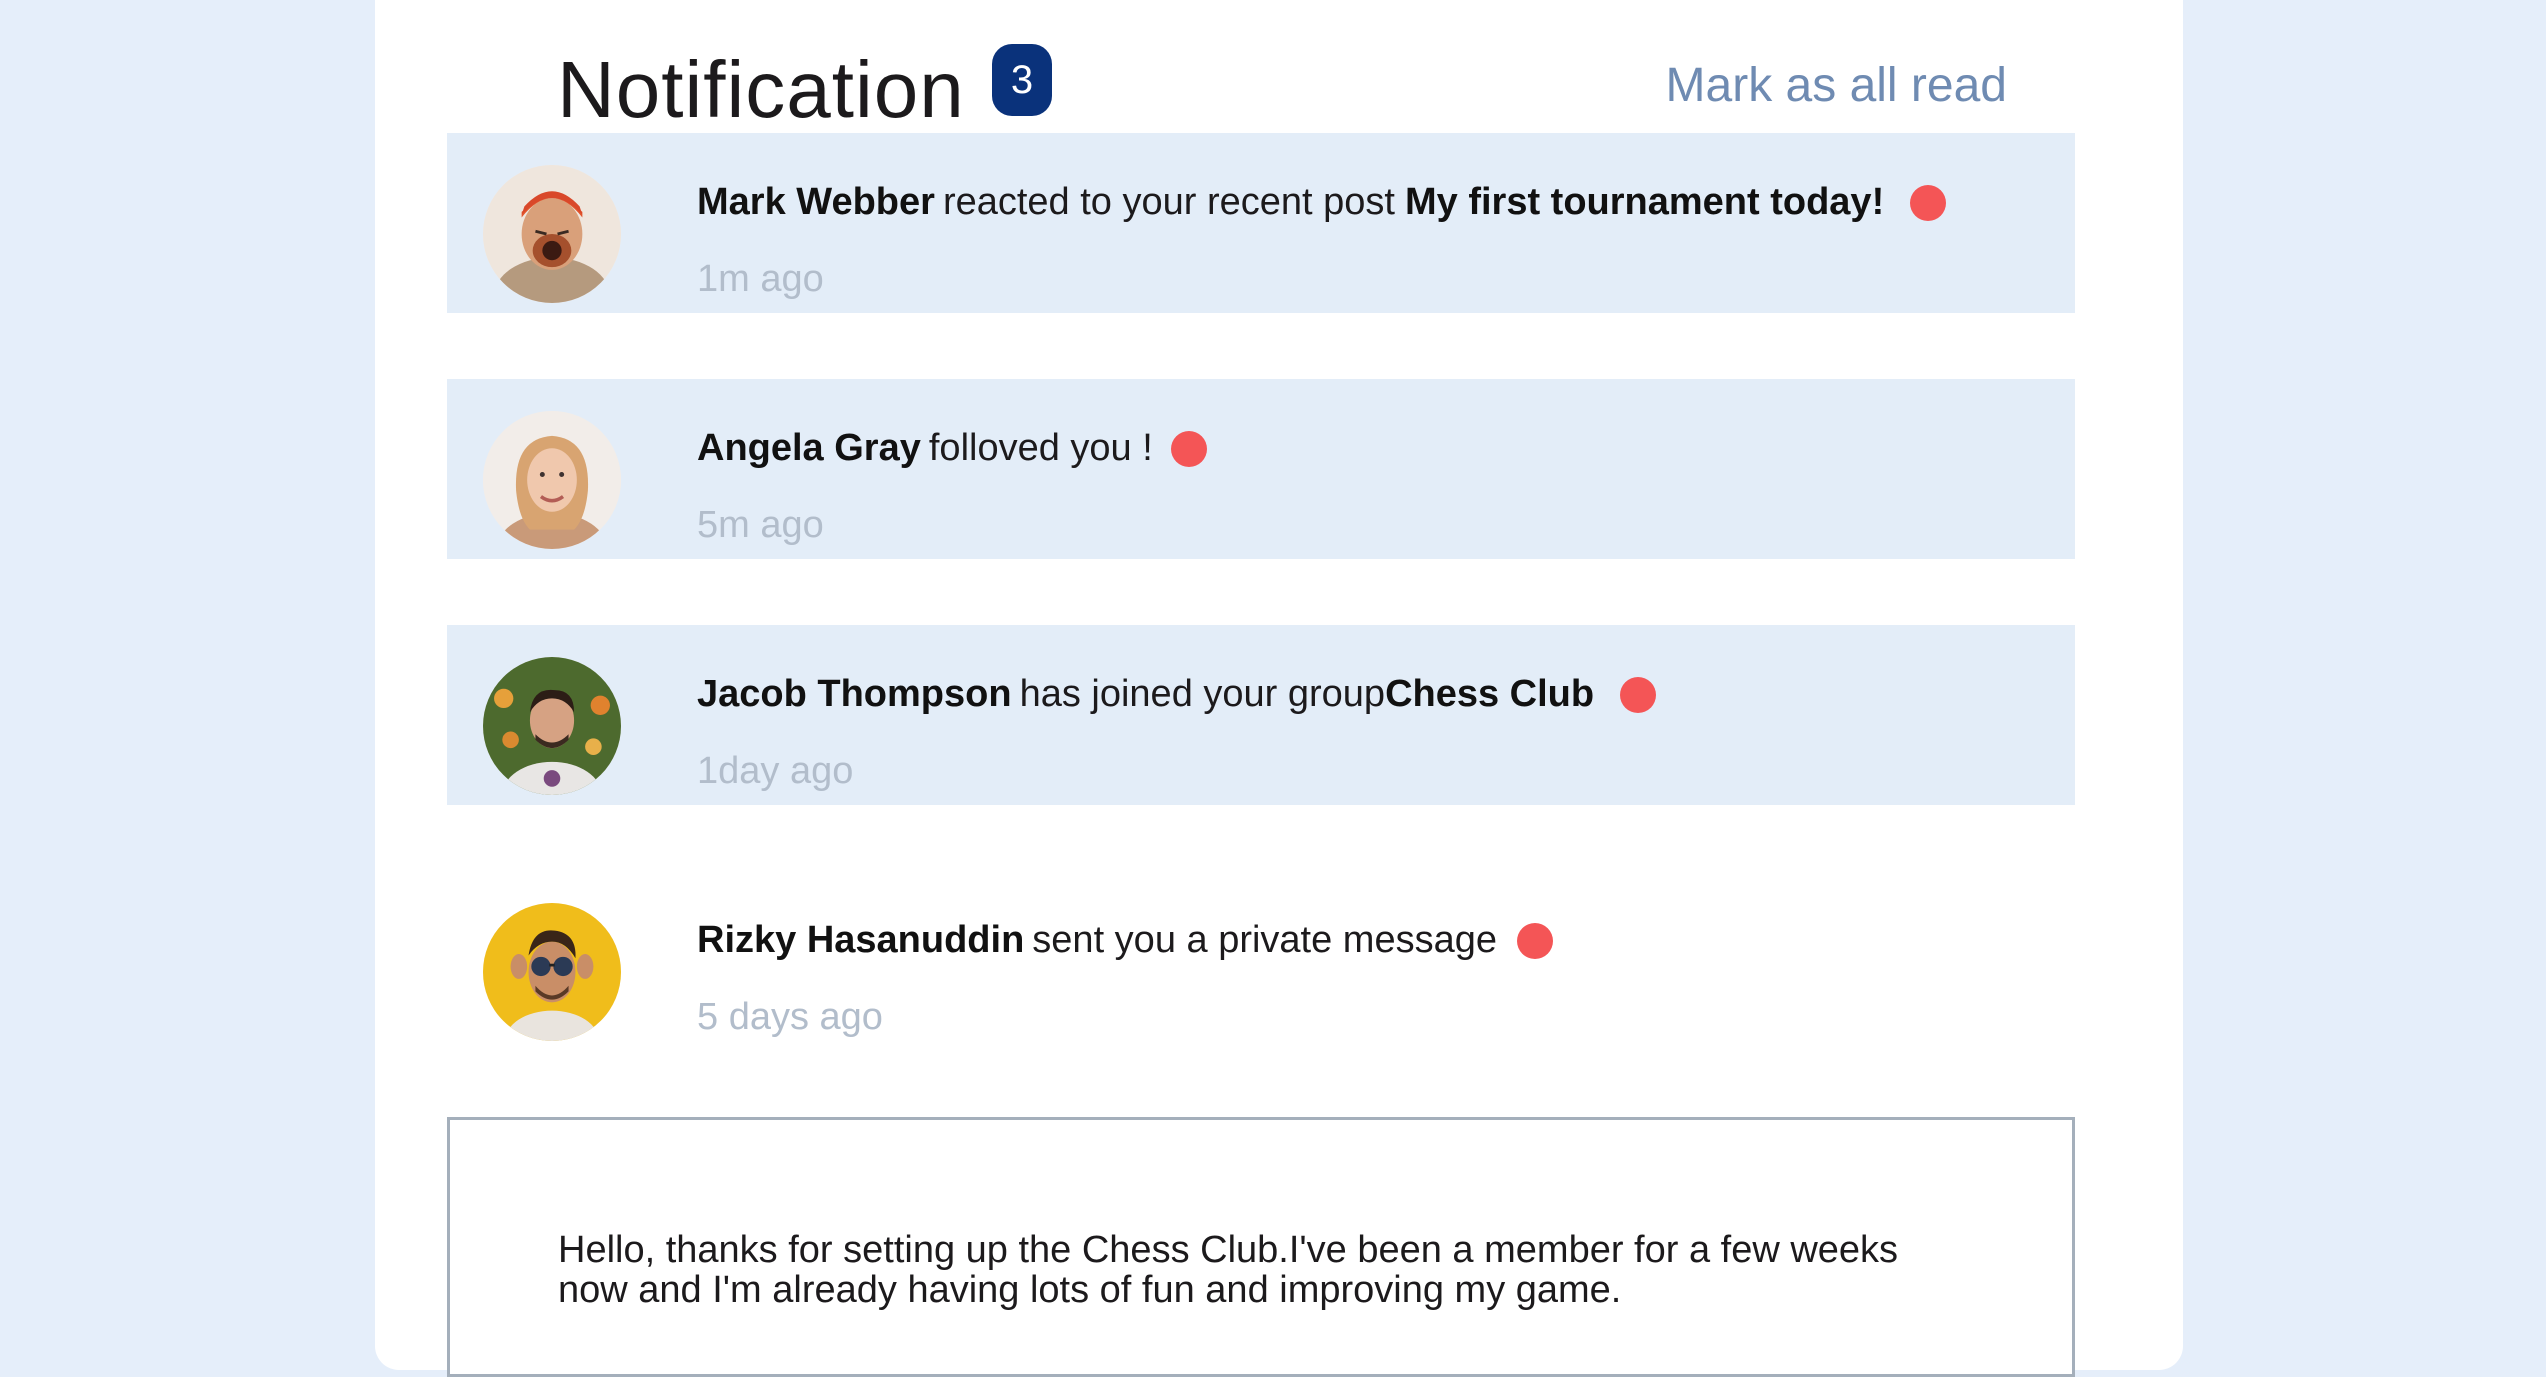 The height and width of the screenshot is (1377, 2546). What do you see at coordinates (809, 448) in the screenshot?
I see `sender-name: Angela Gray` at bounding box center [809, 448].